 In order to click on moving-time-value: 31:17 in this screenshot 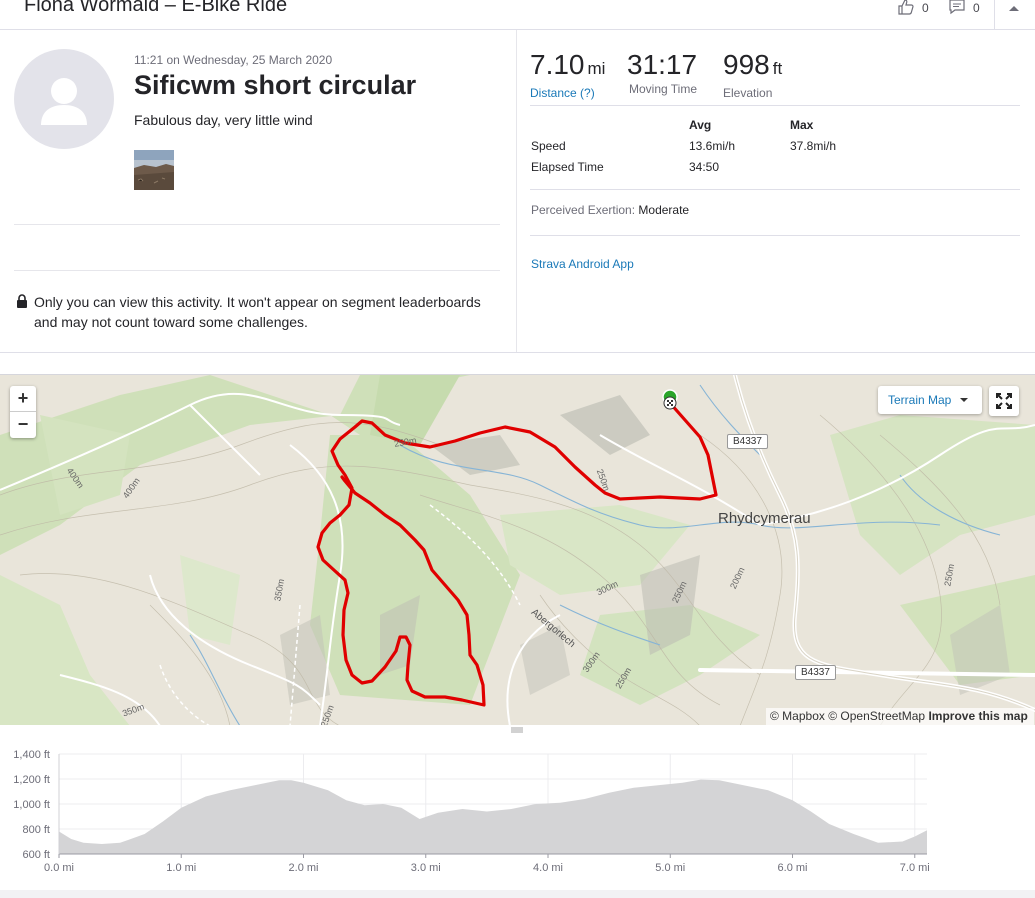, I will do `click(662, 64)`.